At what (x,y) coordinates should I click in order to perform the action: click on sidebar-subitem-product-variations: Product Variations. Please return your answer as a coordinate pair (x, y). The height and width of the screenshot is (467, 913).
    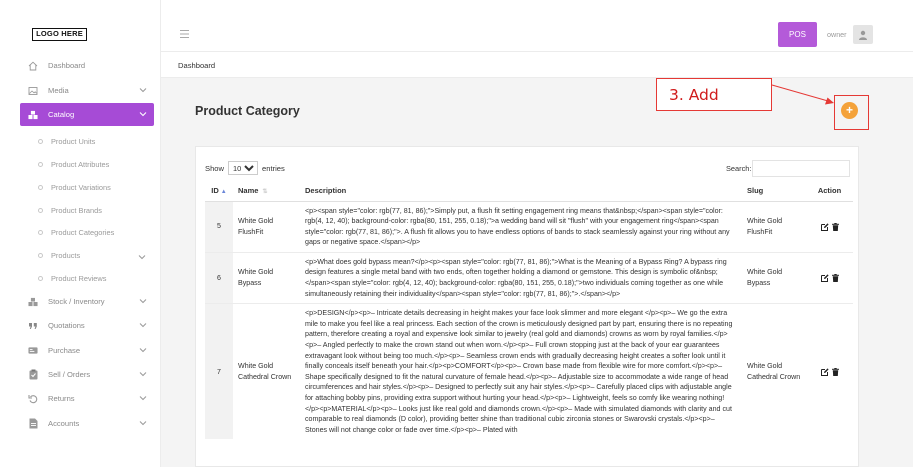
    Looking at the image, I should click on (95, 187).